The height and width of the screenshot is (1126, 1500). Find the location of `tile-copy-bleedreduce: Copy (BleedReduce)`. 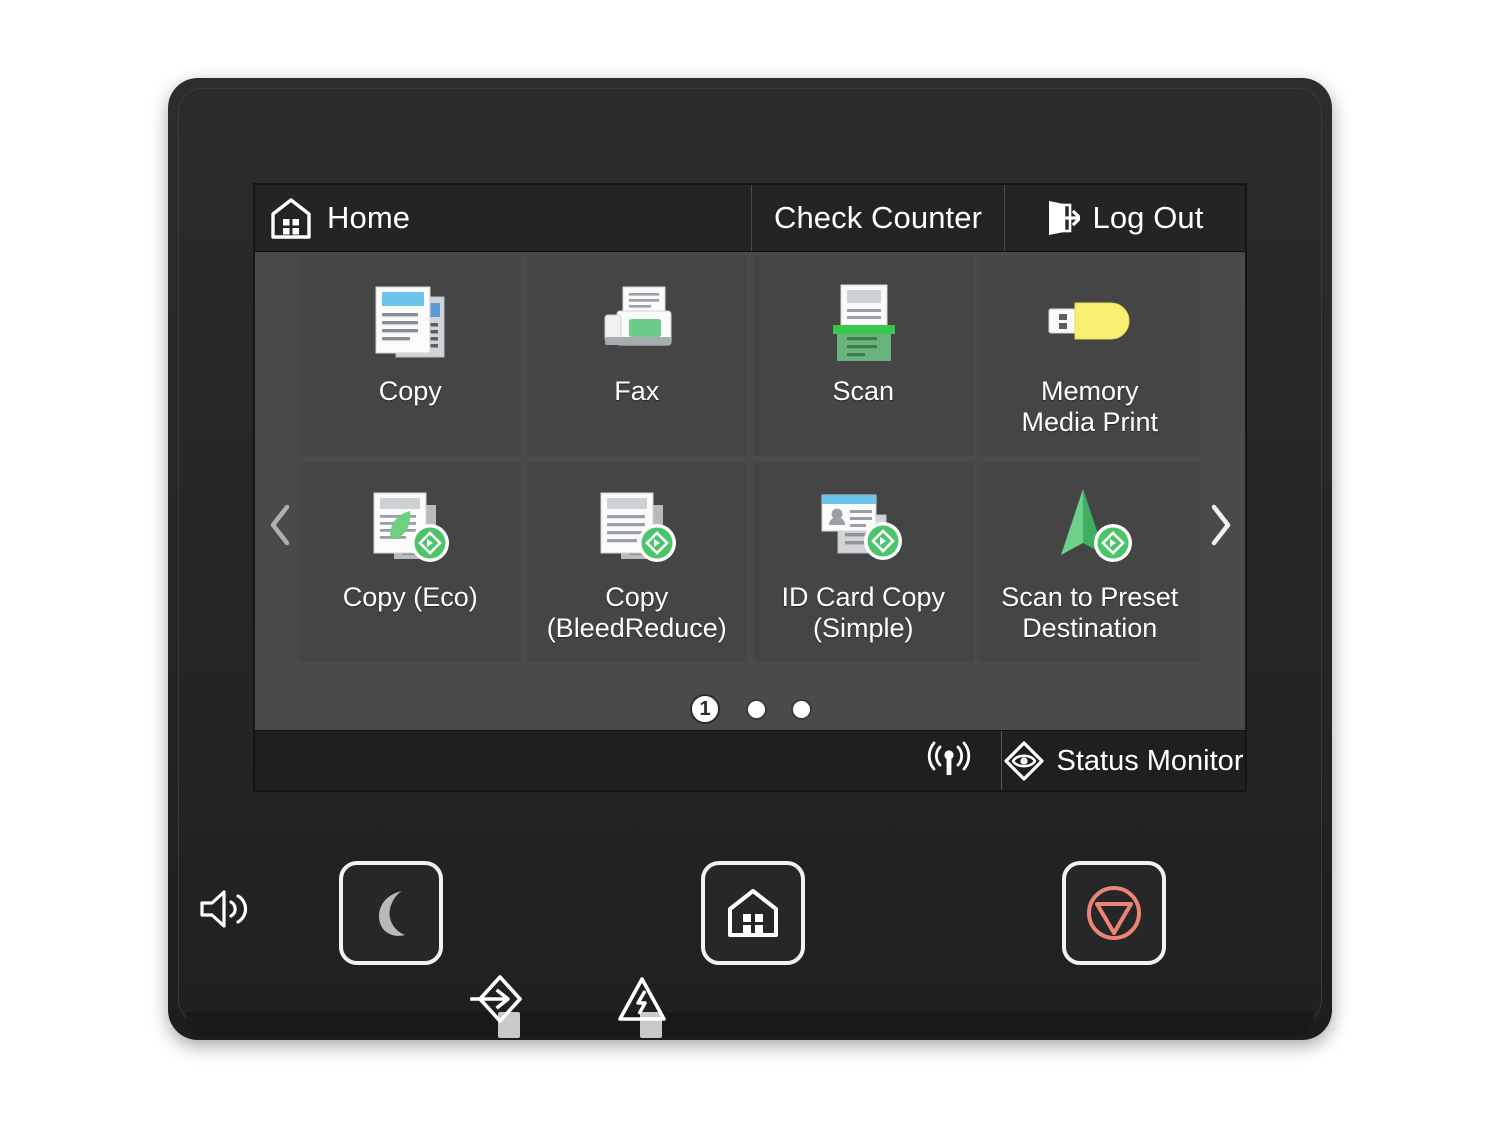

tile-copy-bleedreduce: Copy (BleedReduce) is located at coordinates (636, 562).